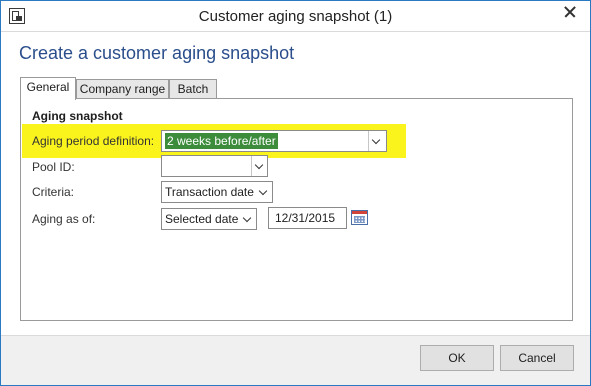  Describe the element at coordinates (295, 360) in the screenshot. I see `dialog-footer: OK Cancel` at that location.